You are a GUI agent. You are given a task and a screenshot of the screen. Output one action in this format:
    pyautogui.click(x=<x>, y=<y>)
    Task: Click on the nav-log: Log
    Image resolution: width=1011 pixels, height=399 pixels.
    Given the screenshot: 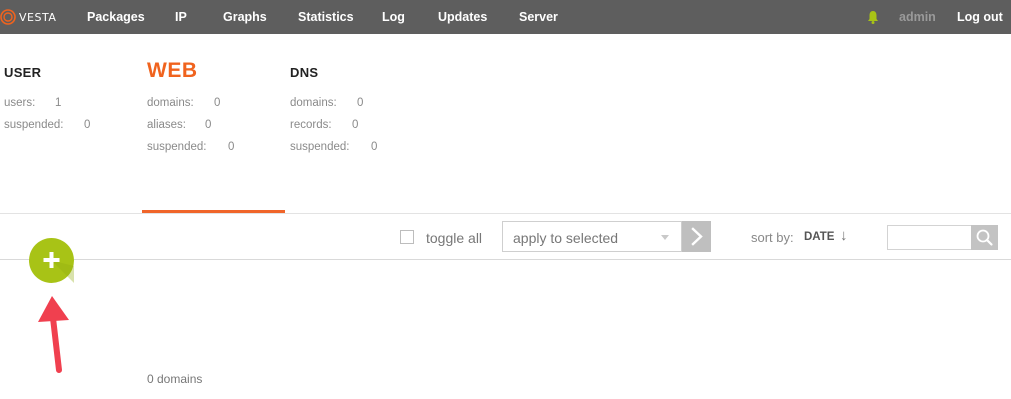 What is the action you would take?
    pyautogui.click(x=393, y=17)
    